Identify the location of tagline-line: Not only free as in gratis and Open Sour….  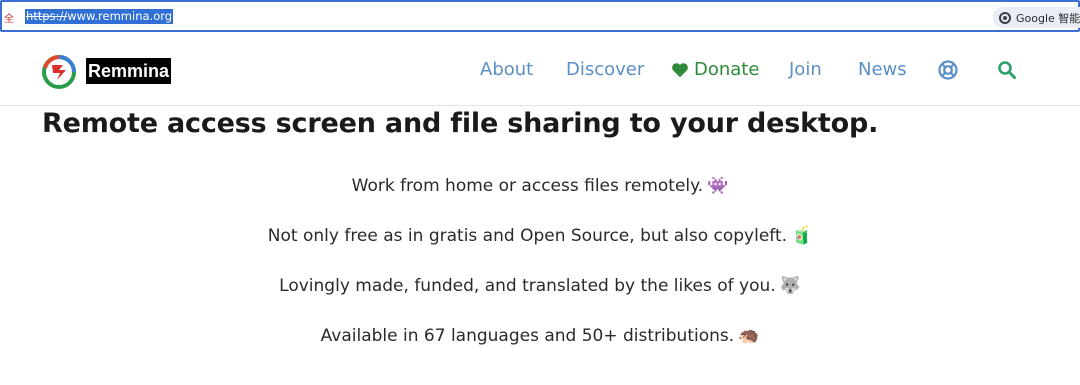
(540, 236).